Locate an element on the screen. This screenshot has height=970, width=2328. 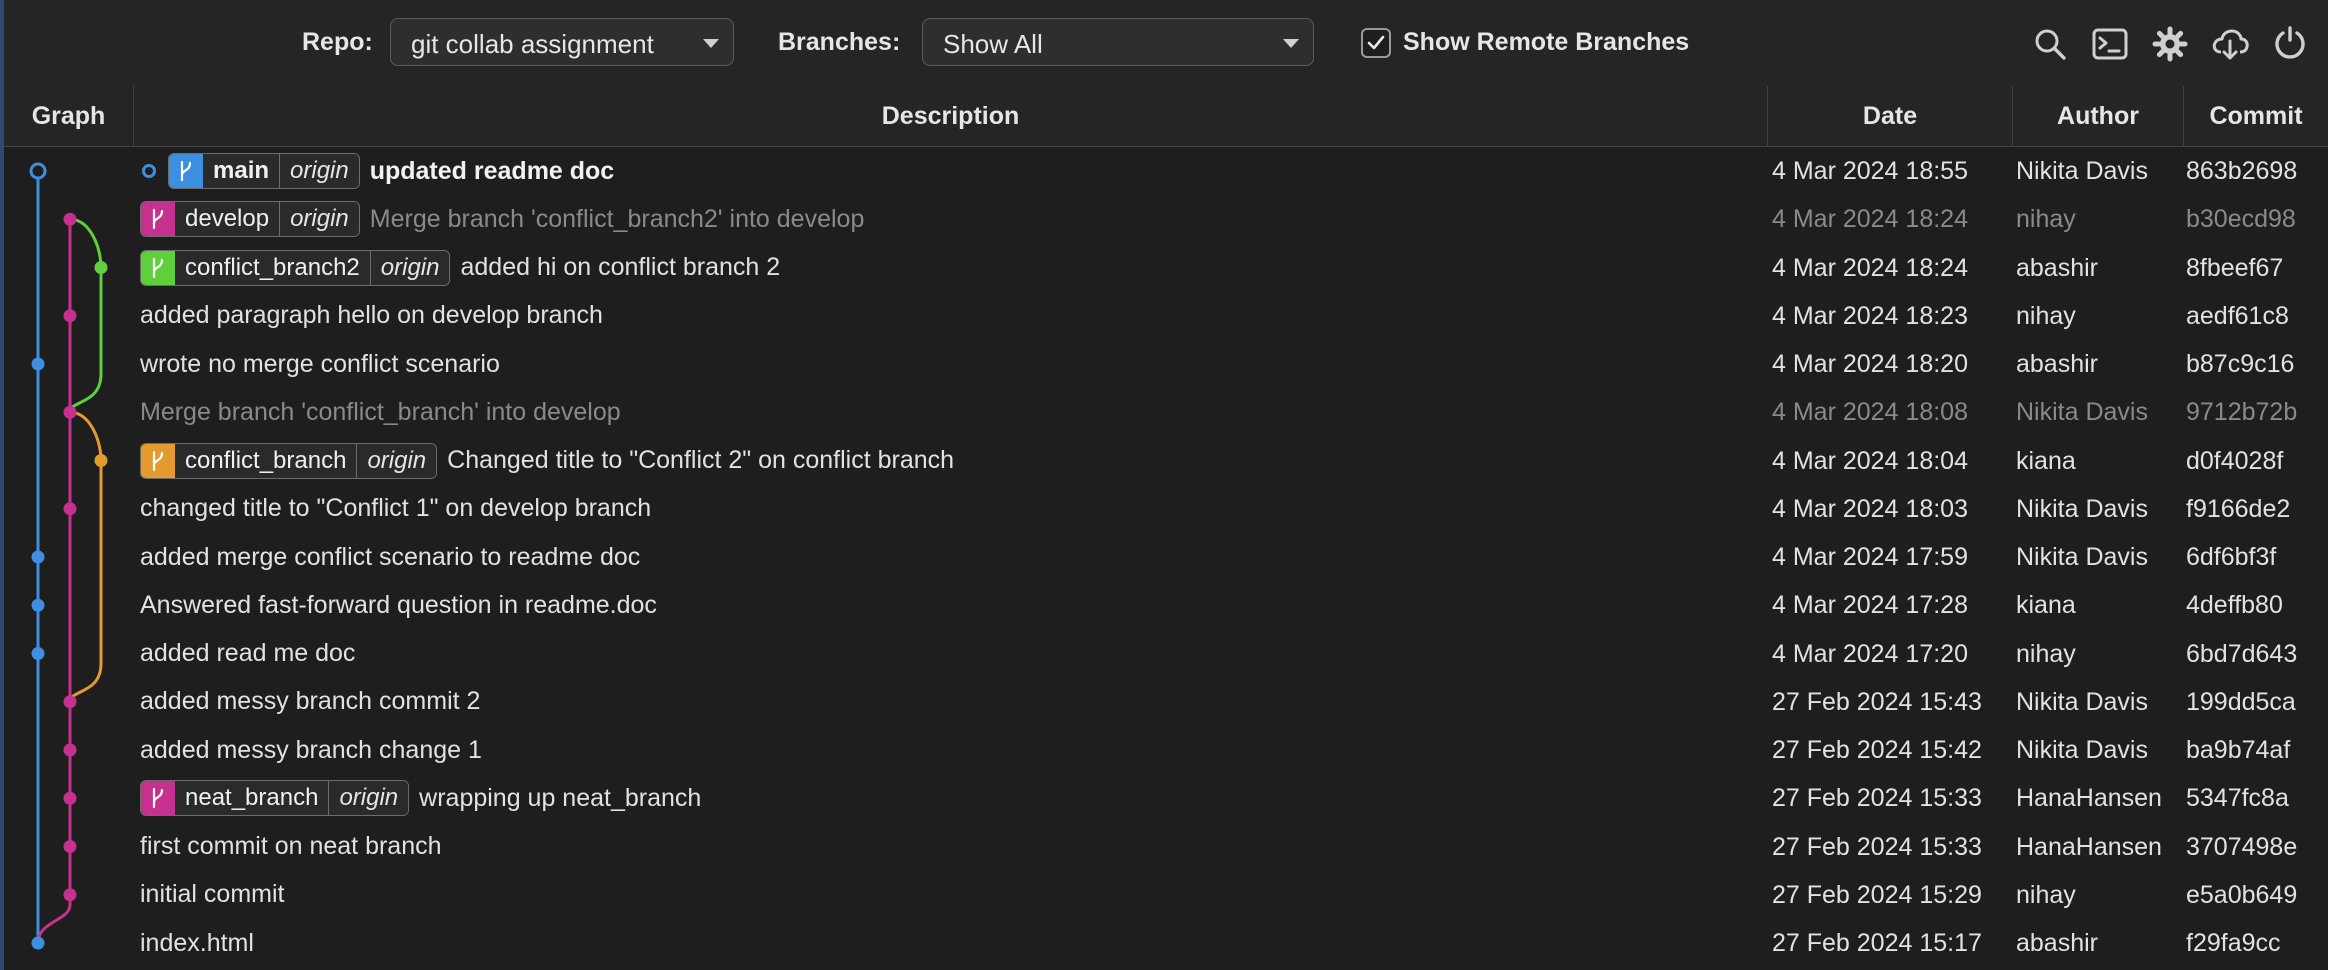
commit-date: 4 Mar 2024 18:08 is located at coordinates (1870, 412).